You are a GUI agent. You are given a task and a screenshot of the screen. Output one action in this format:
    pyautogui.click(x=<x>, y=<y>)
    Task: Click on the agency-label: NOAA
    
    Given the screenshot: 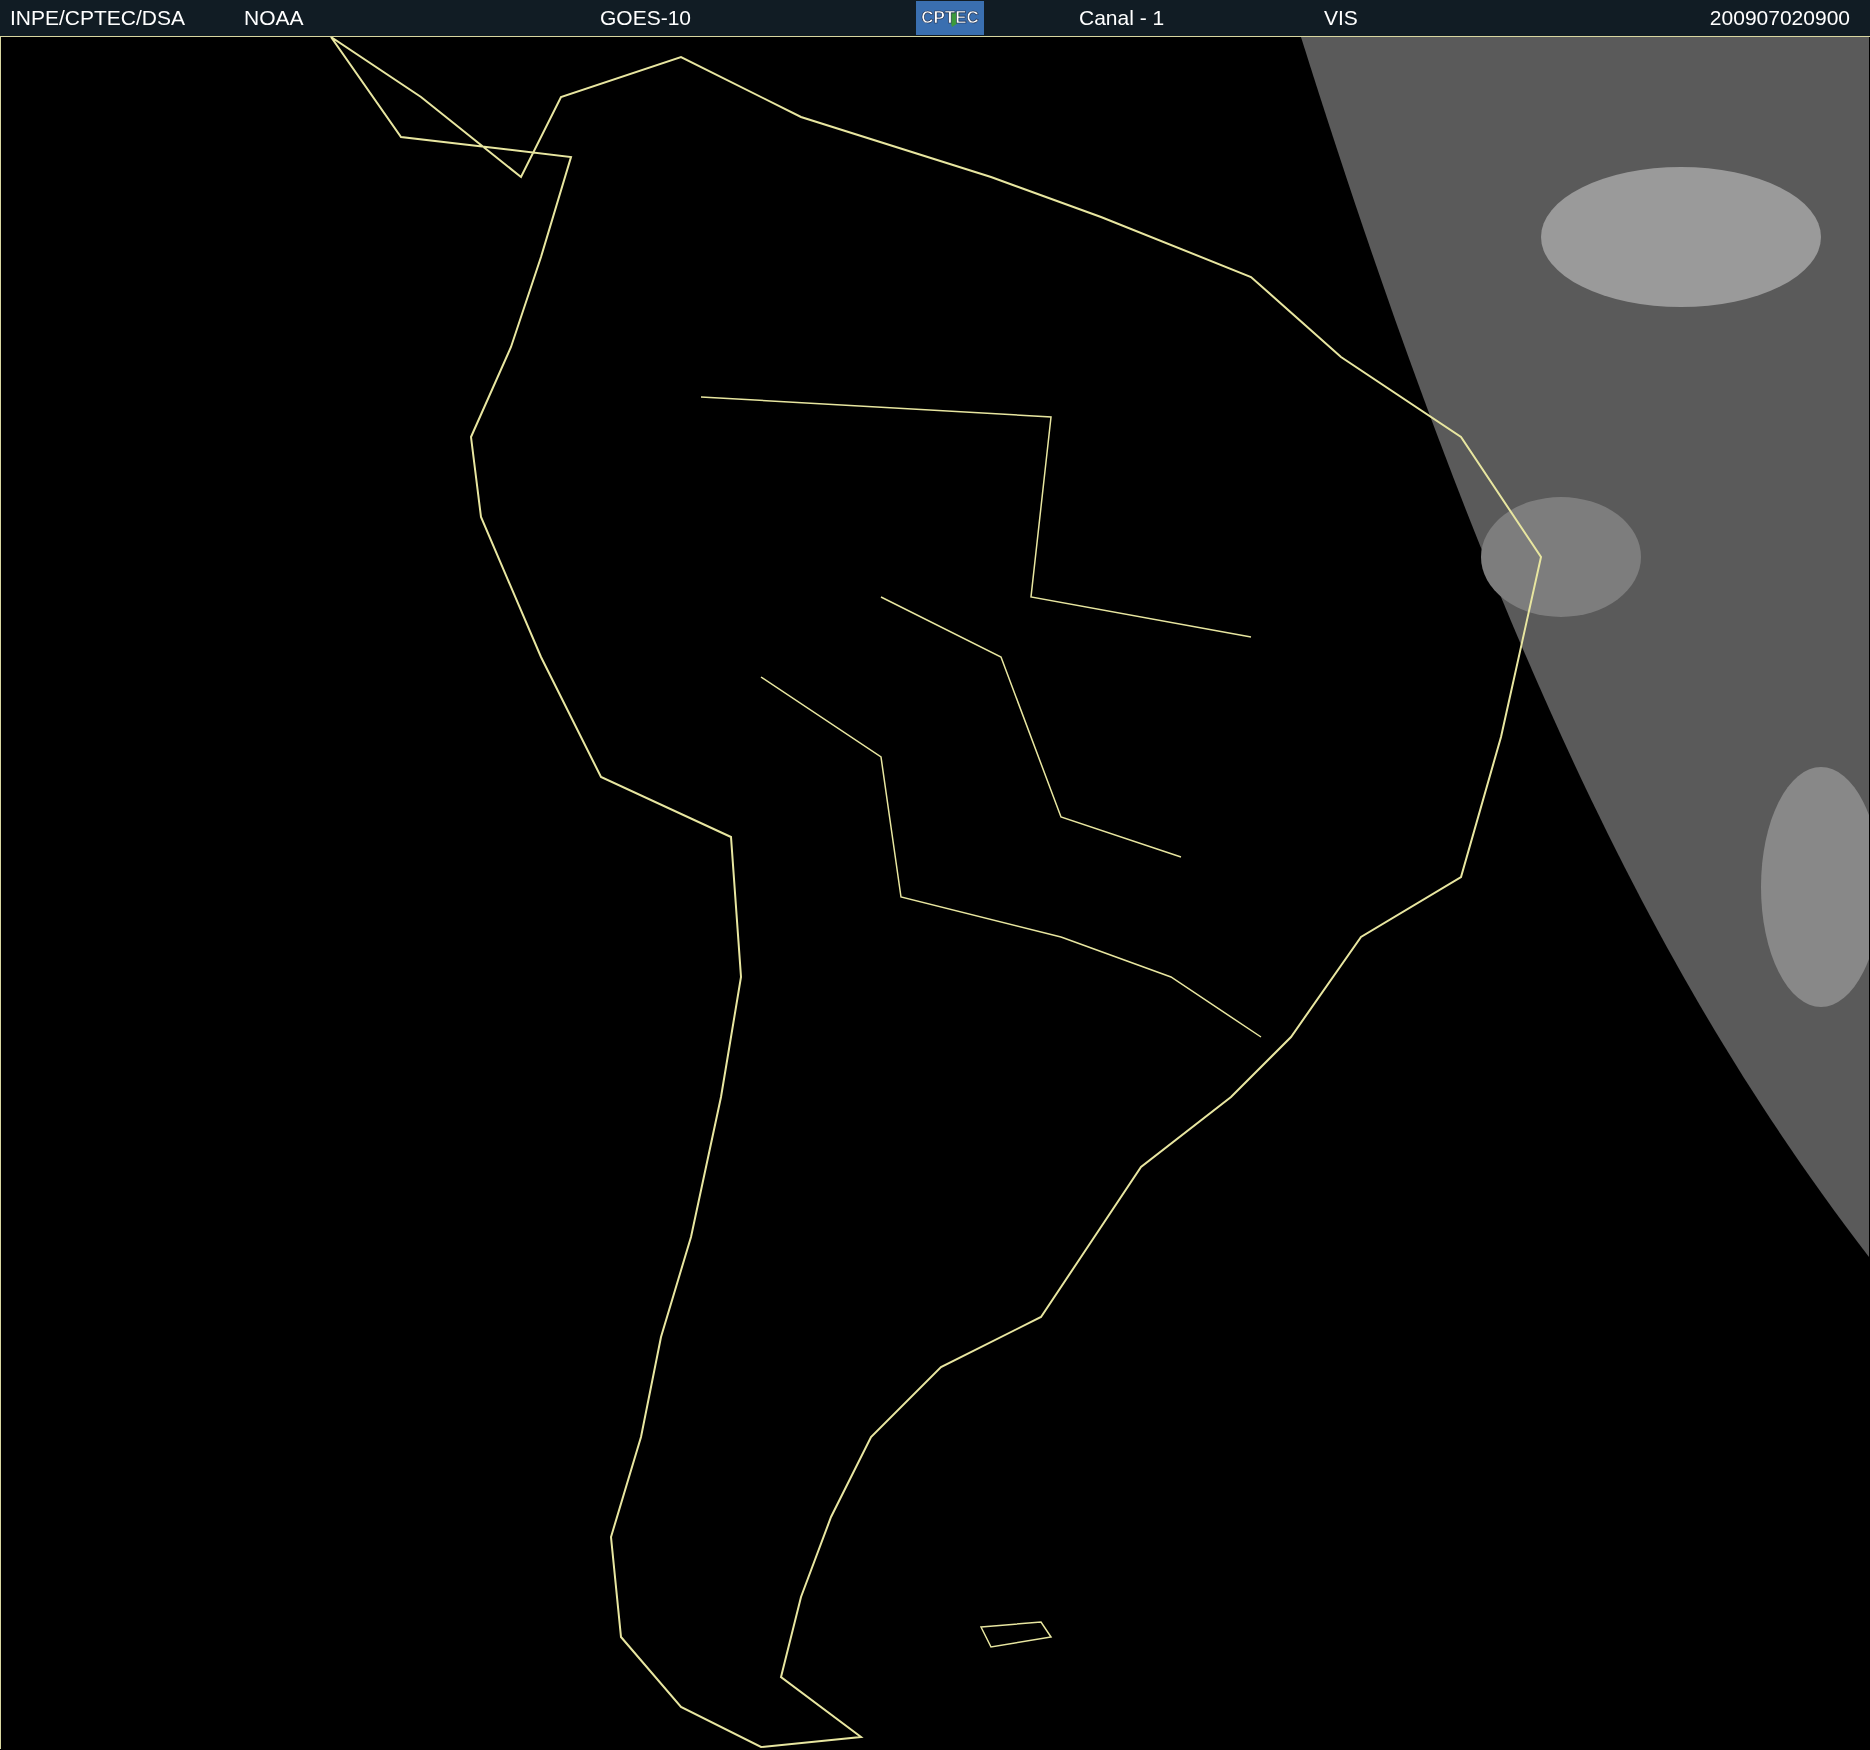 What is the action you would take?
    pyautogui.click(x=274, y=18)
    